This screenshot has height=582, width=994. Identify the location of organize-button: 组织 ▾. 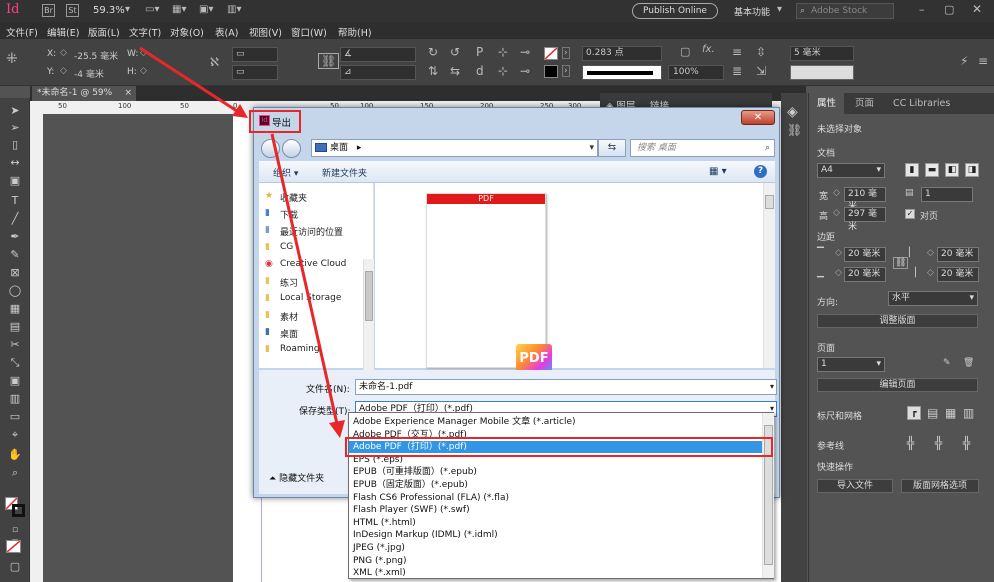
(285, 172).